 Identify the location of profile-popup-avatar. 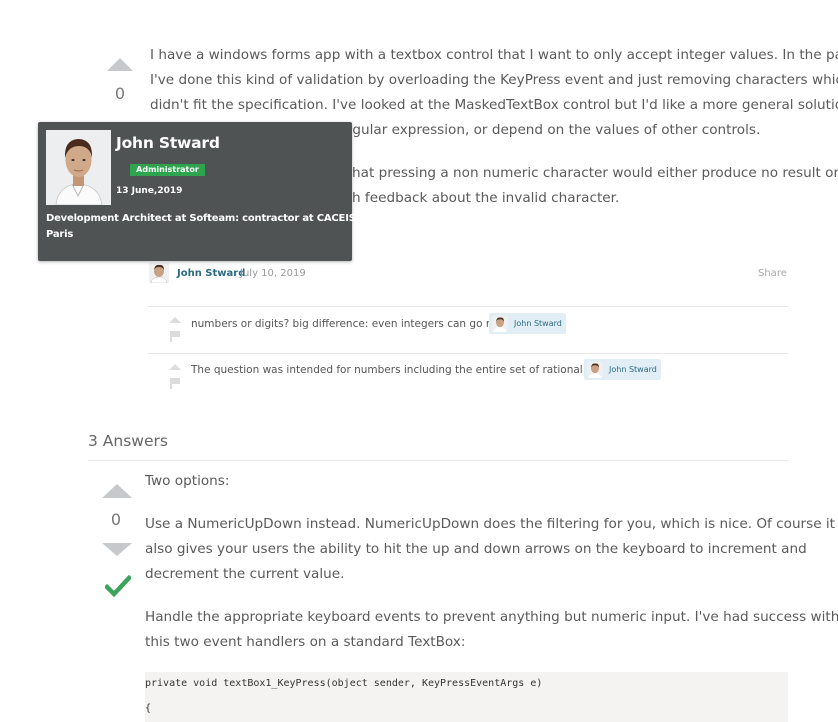
(78, 167).